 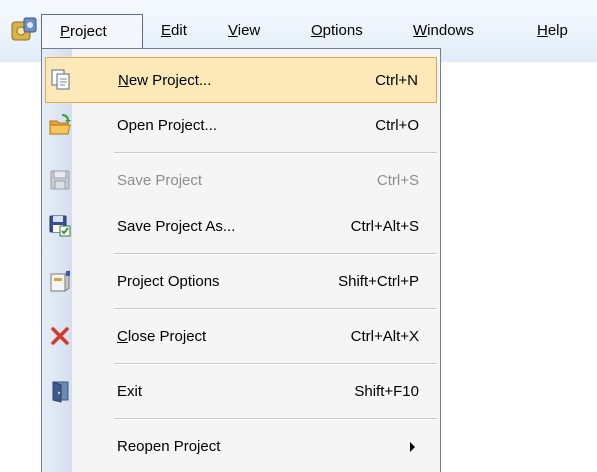 I want to click on menu-project-label: roject, so click(x=88, y=31).